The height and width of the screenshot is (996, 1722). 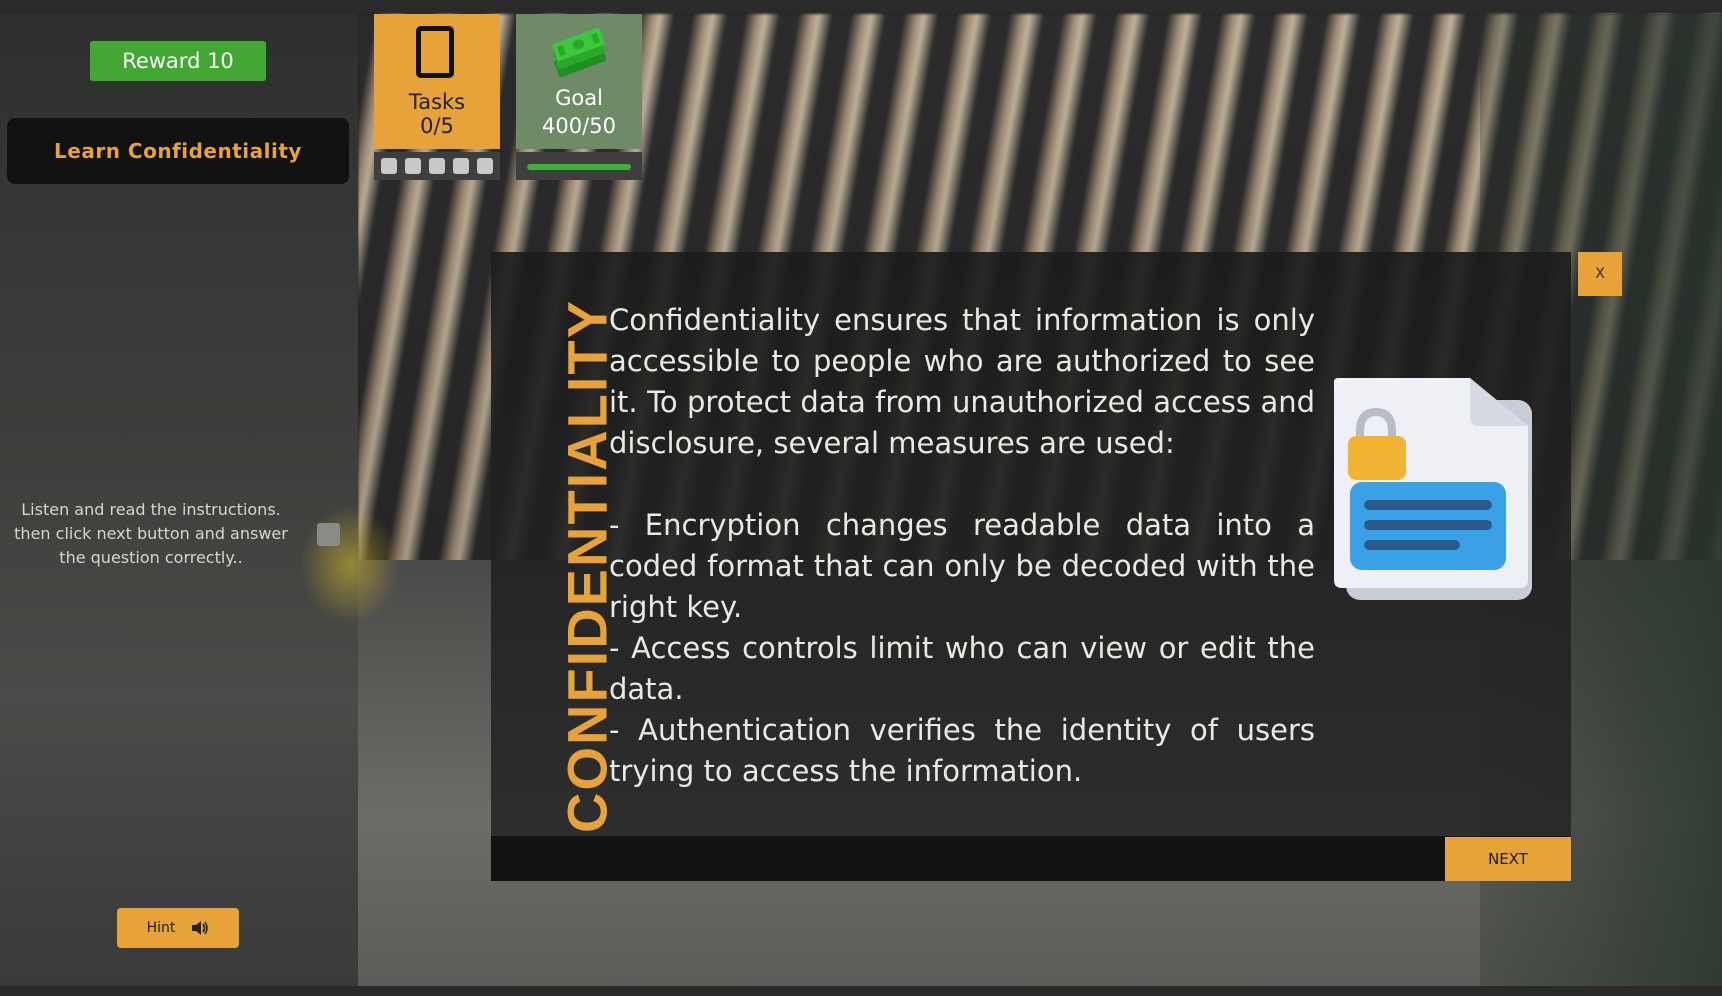 I want to click on goal-progress-fill, so click(x=579, y=167).